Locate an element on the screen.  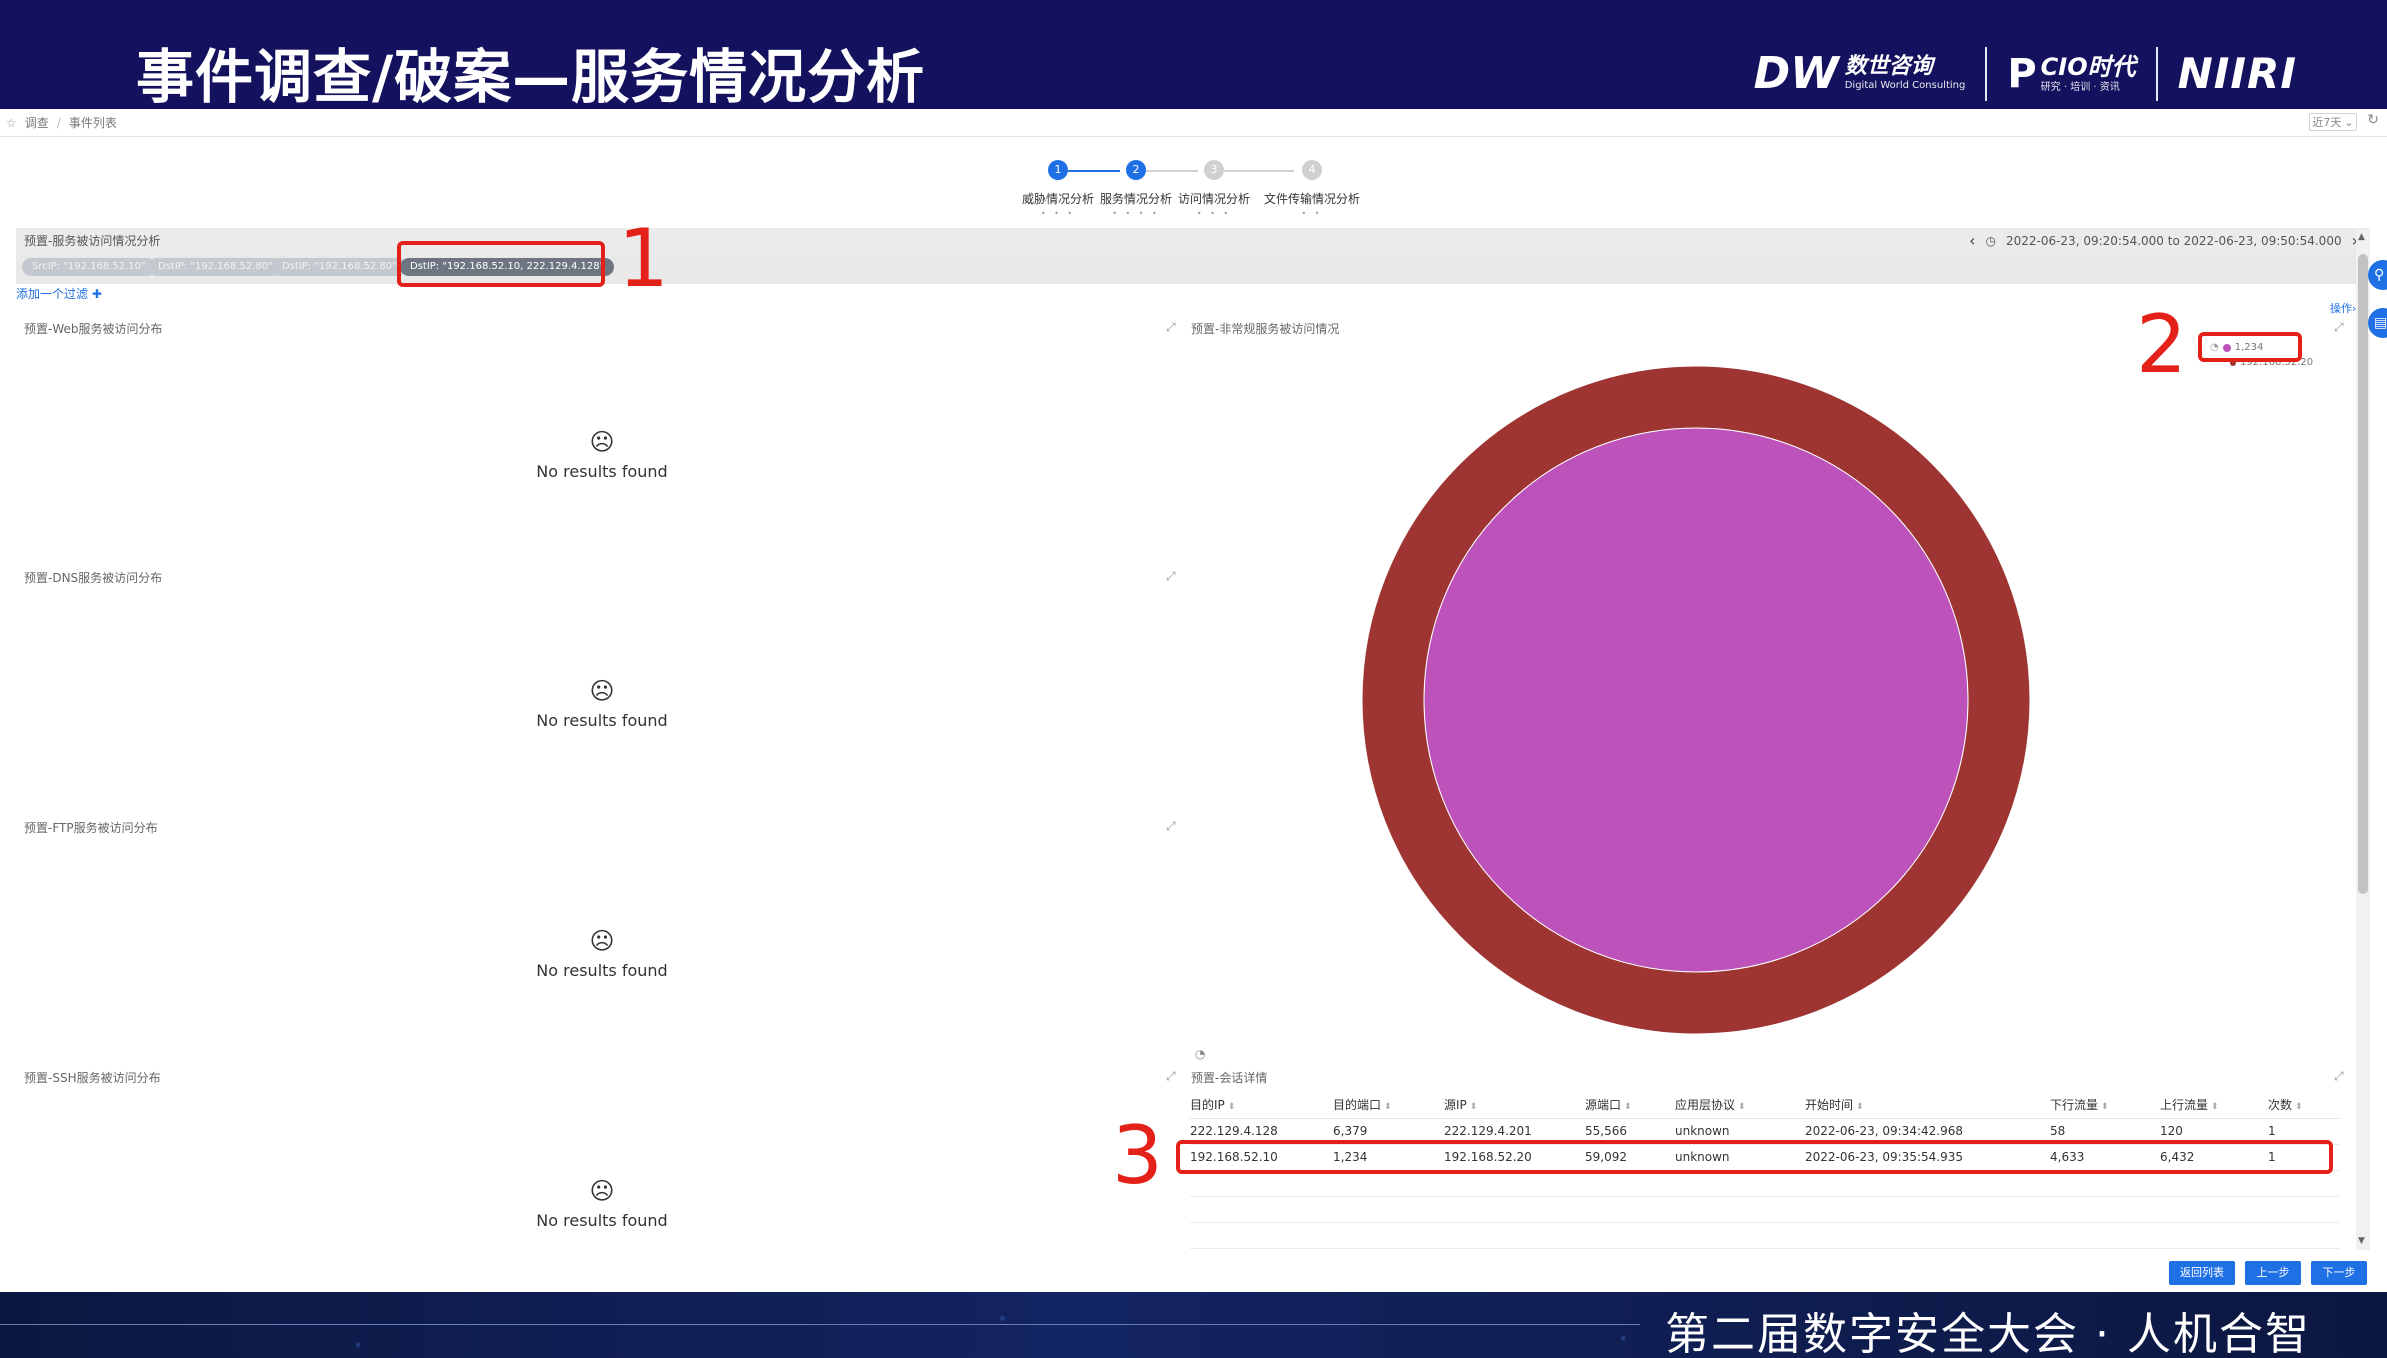
footer-line is located at coordinates (820, 1324).